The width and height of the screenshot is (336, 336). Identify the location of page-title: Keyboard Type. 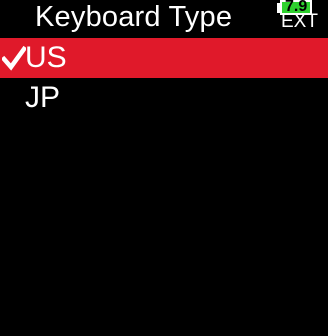
(134, 17).